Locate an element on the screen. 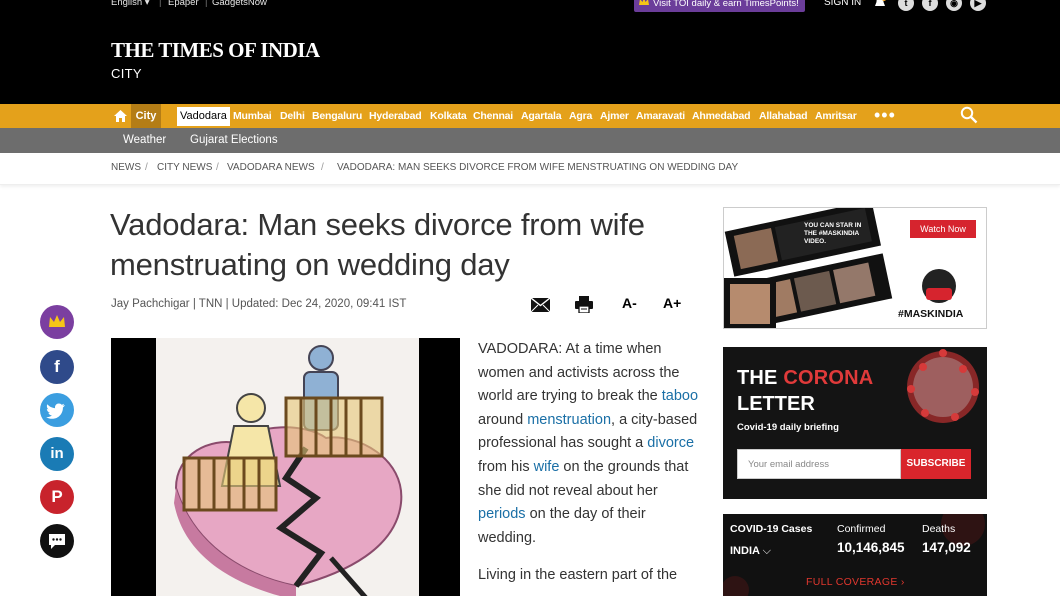 The width and height of the screenshot is (1060, 602). article-paragraph: Living in the eastern part of the is located at coordinates (578, 575).